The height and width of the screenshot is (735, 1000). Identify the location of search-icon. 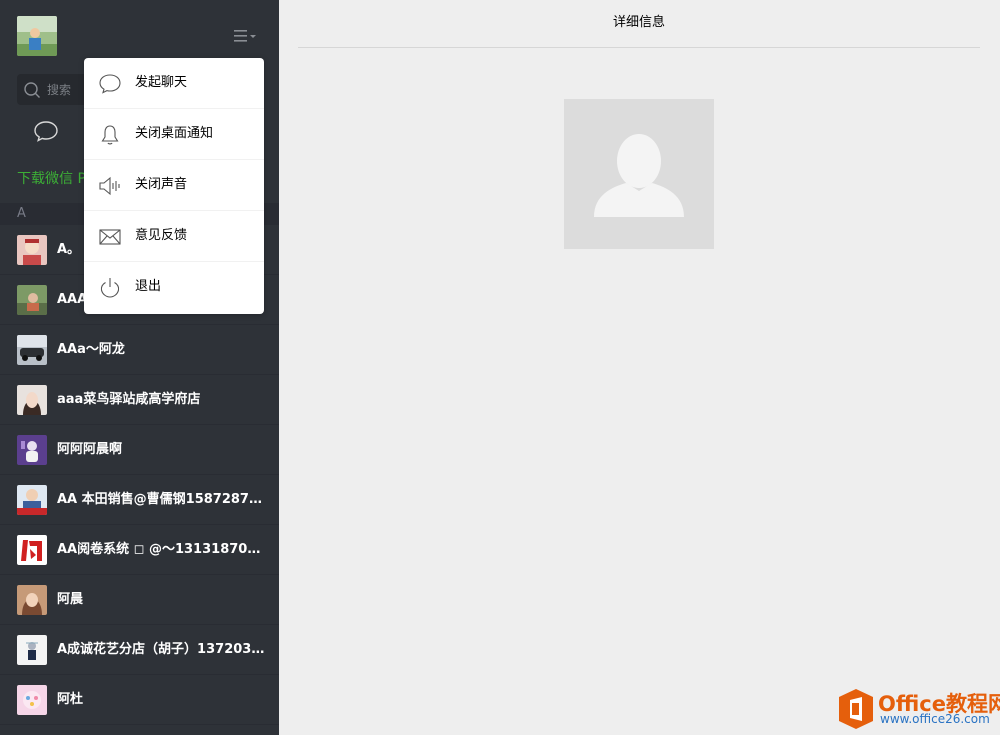
(32, 90).